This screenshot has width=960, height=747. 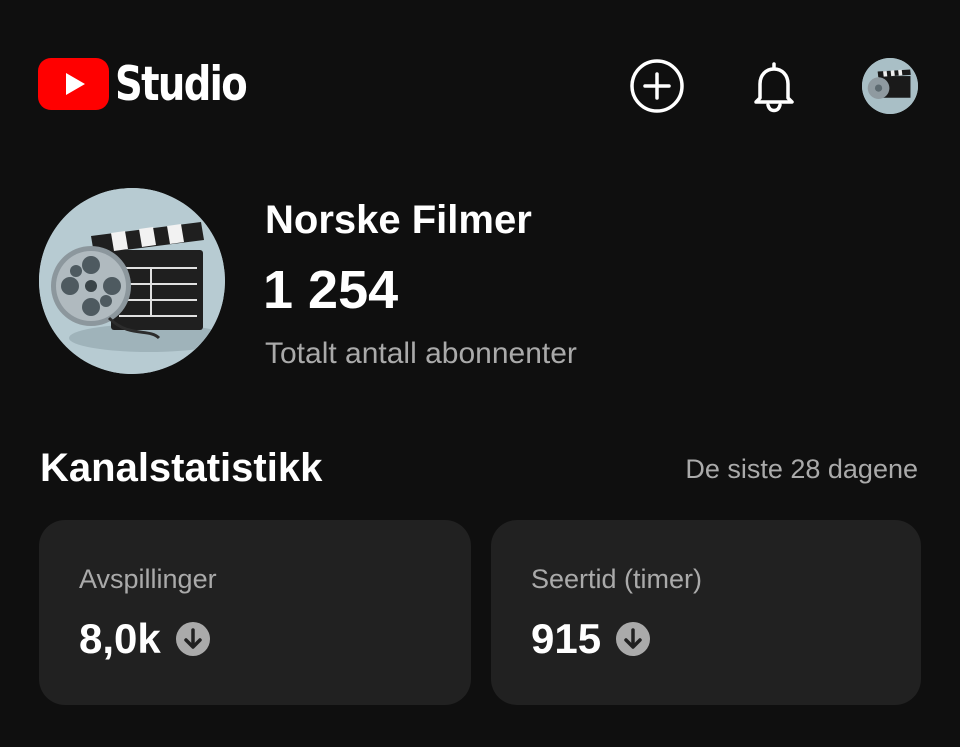 I want to click on stat-value-row: 915, so click(x=591, y=639).